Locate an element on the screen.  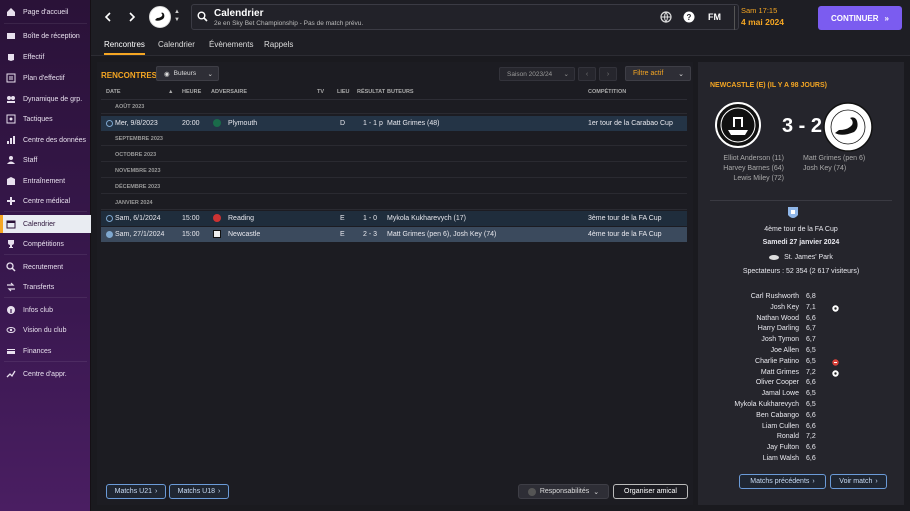
player-rating: 6,6 is located at coordinates (811, 448).